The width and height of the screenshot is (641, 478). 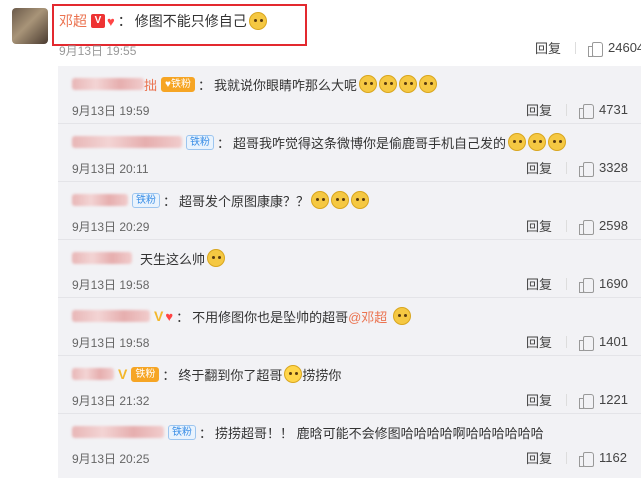 What do you see at coordinates (577, 341) in the screenshot?
I see `reply-actions: 回复 1401` at bounding box center [577, 341].